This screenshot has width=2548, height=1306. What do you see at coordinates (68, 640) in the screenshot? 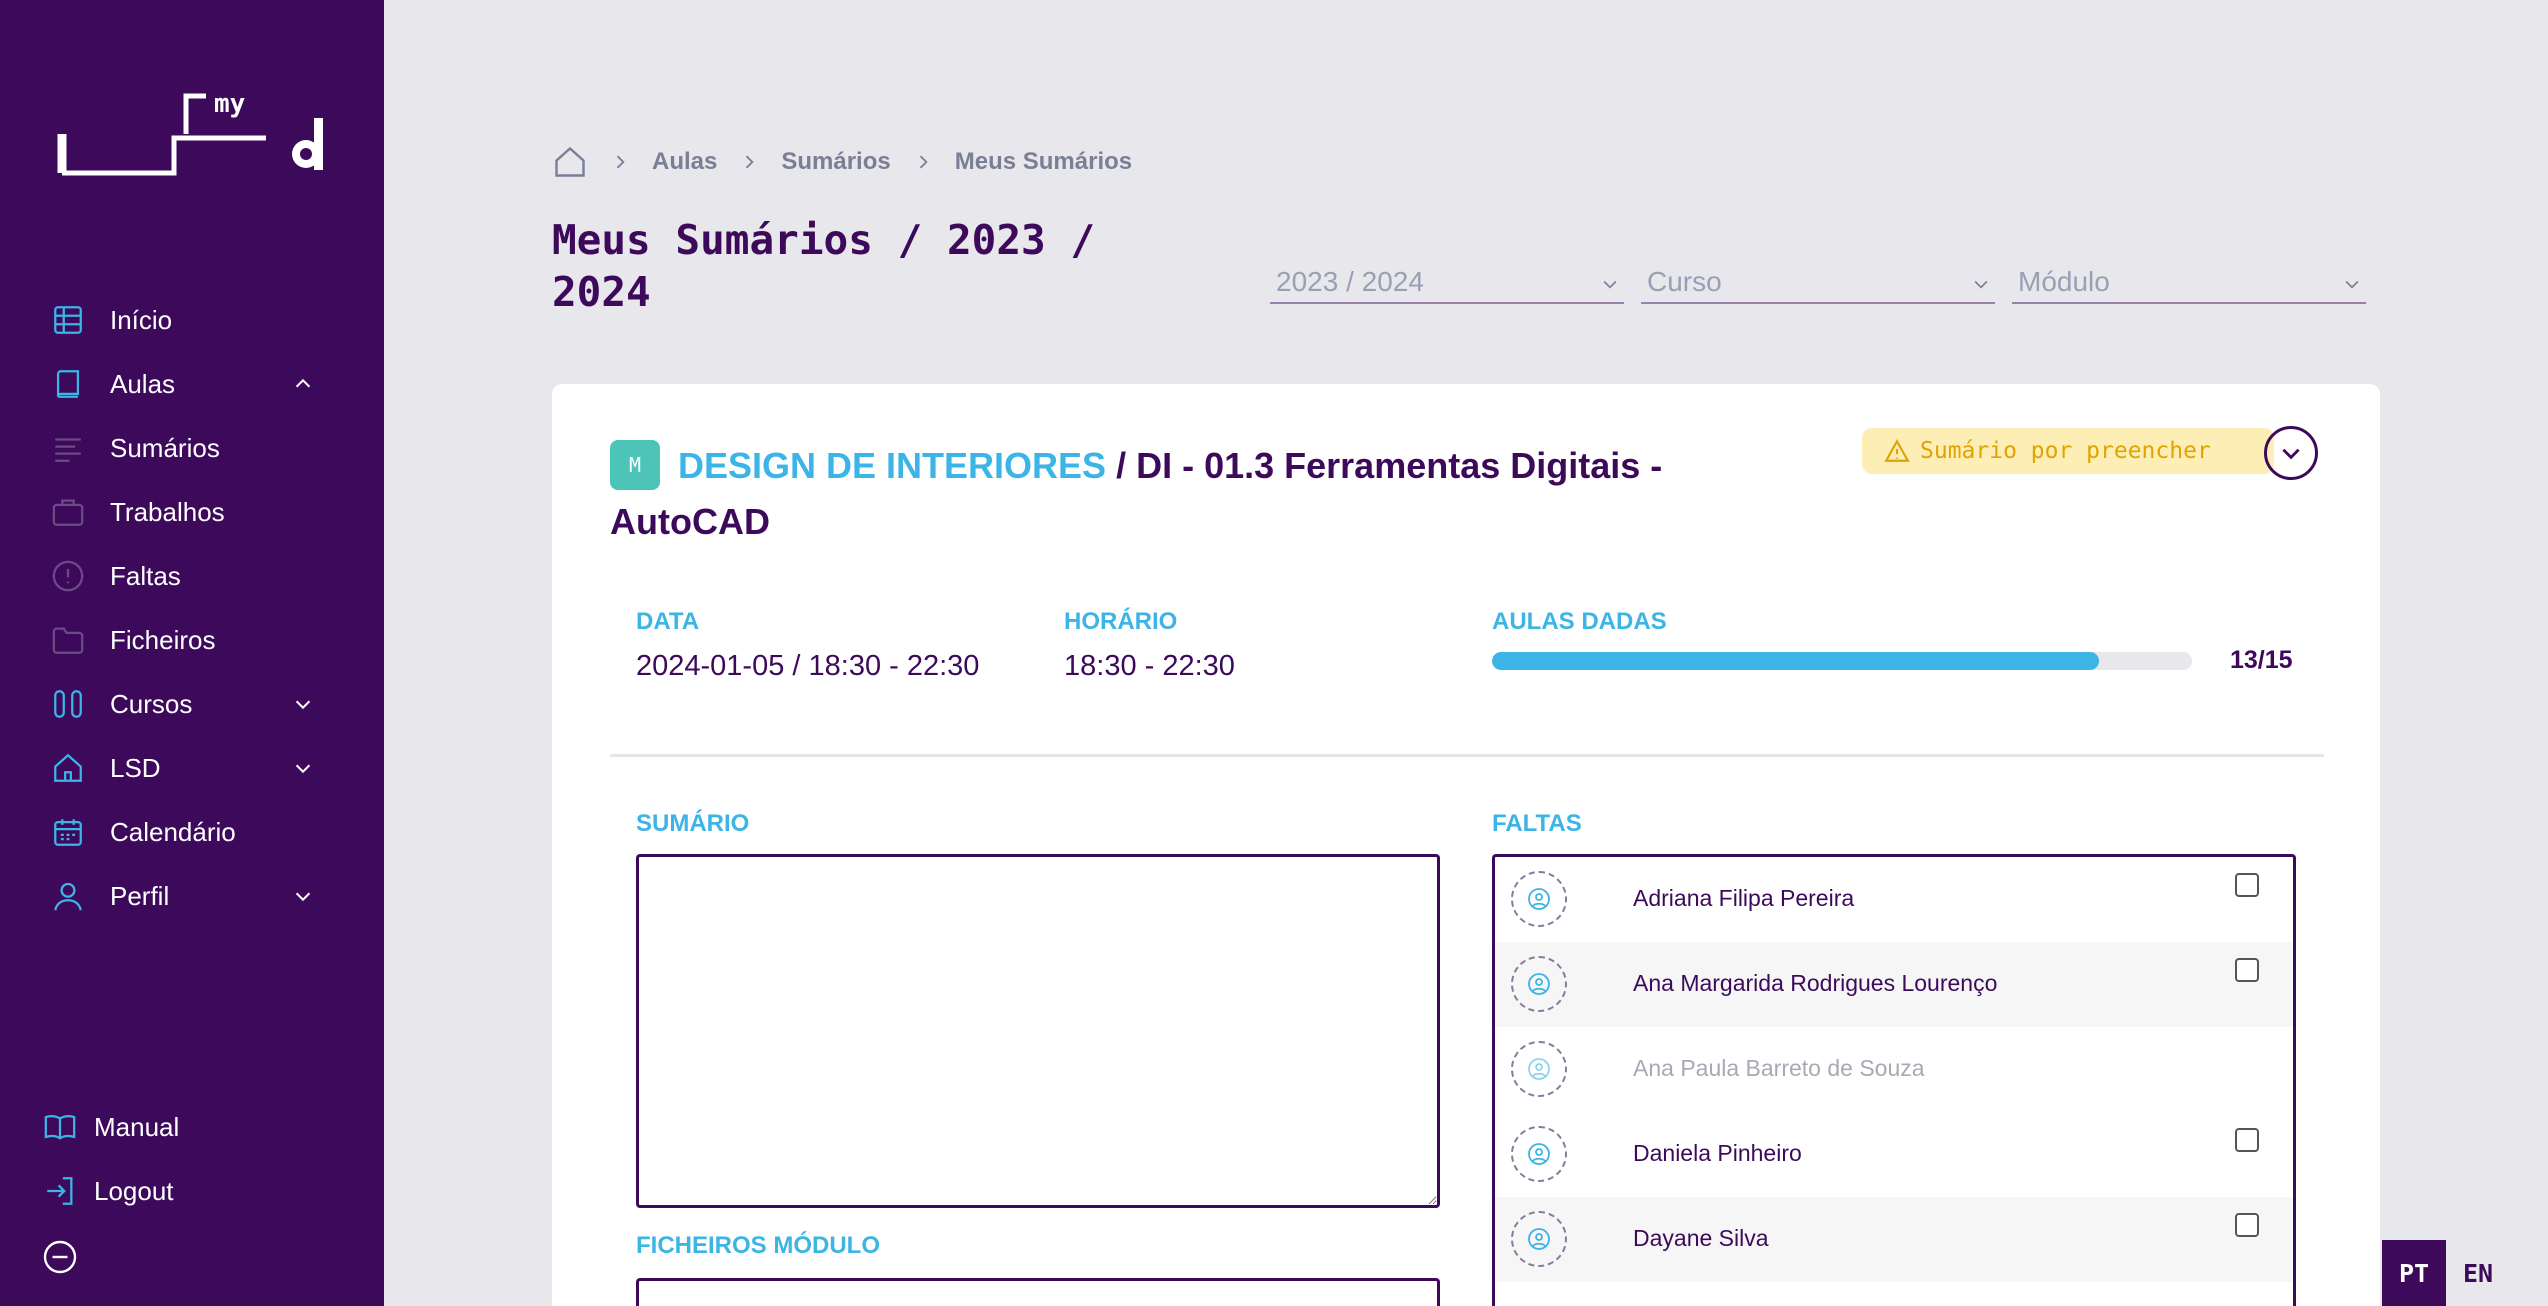
I see `folder-icon` at bounding box center [68, 640].